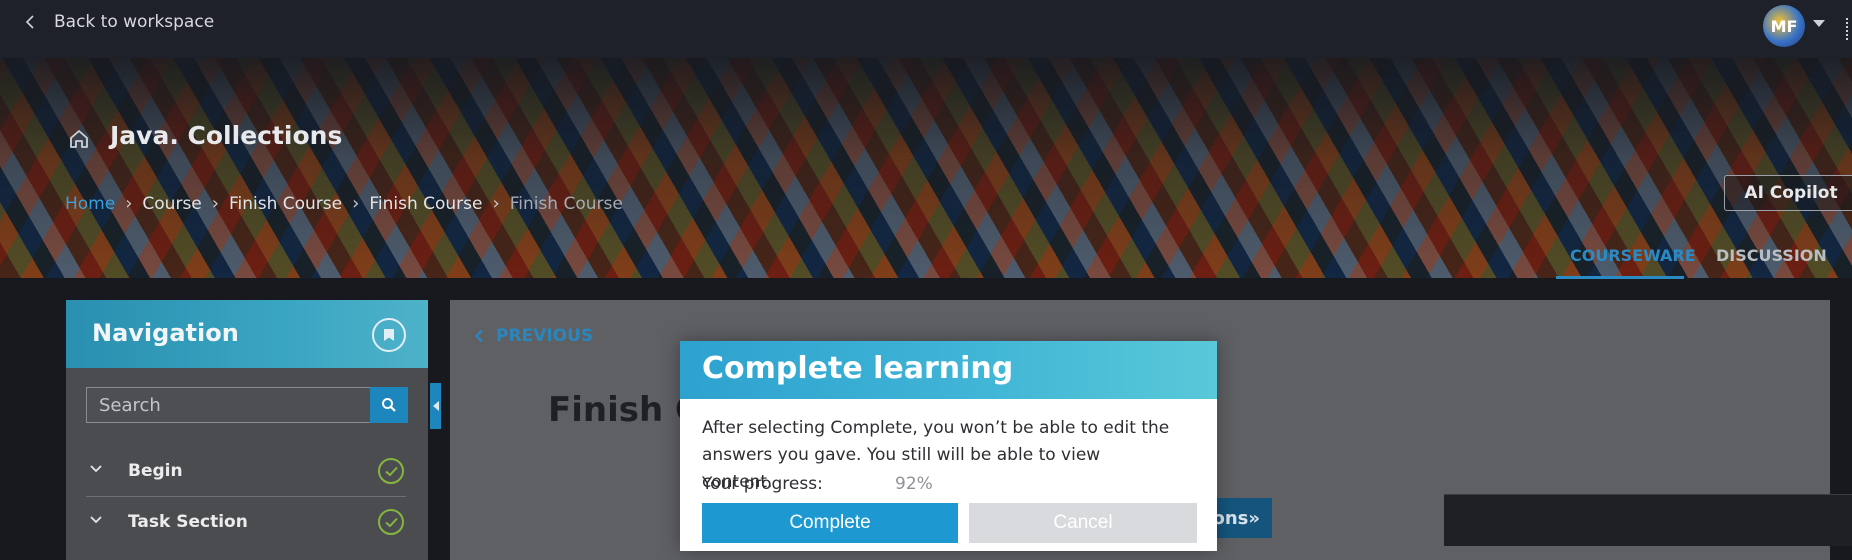 This screenshot has height=560, width=1852. I want to click on nav-item-label: Task Section, so click(188, 522).